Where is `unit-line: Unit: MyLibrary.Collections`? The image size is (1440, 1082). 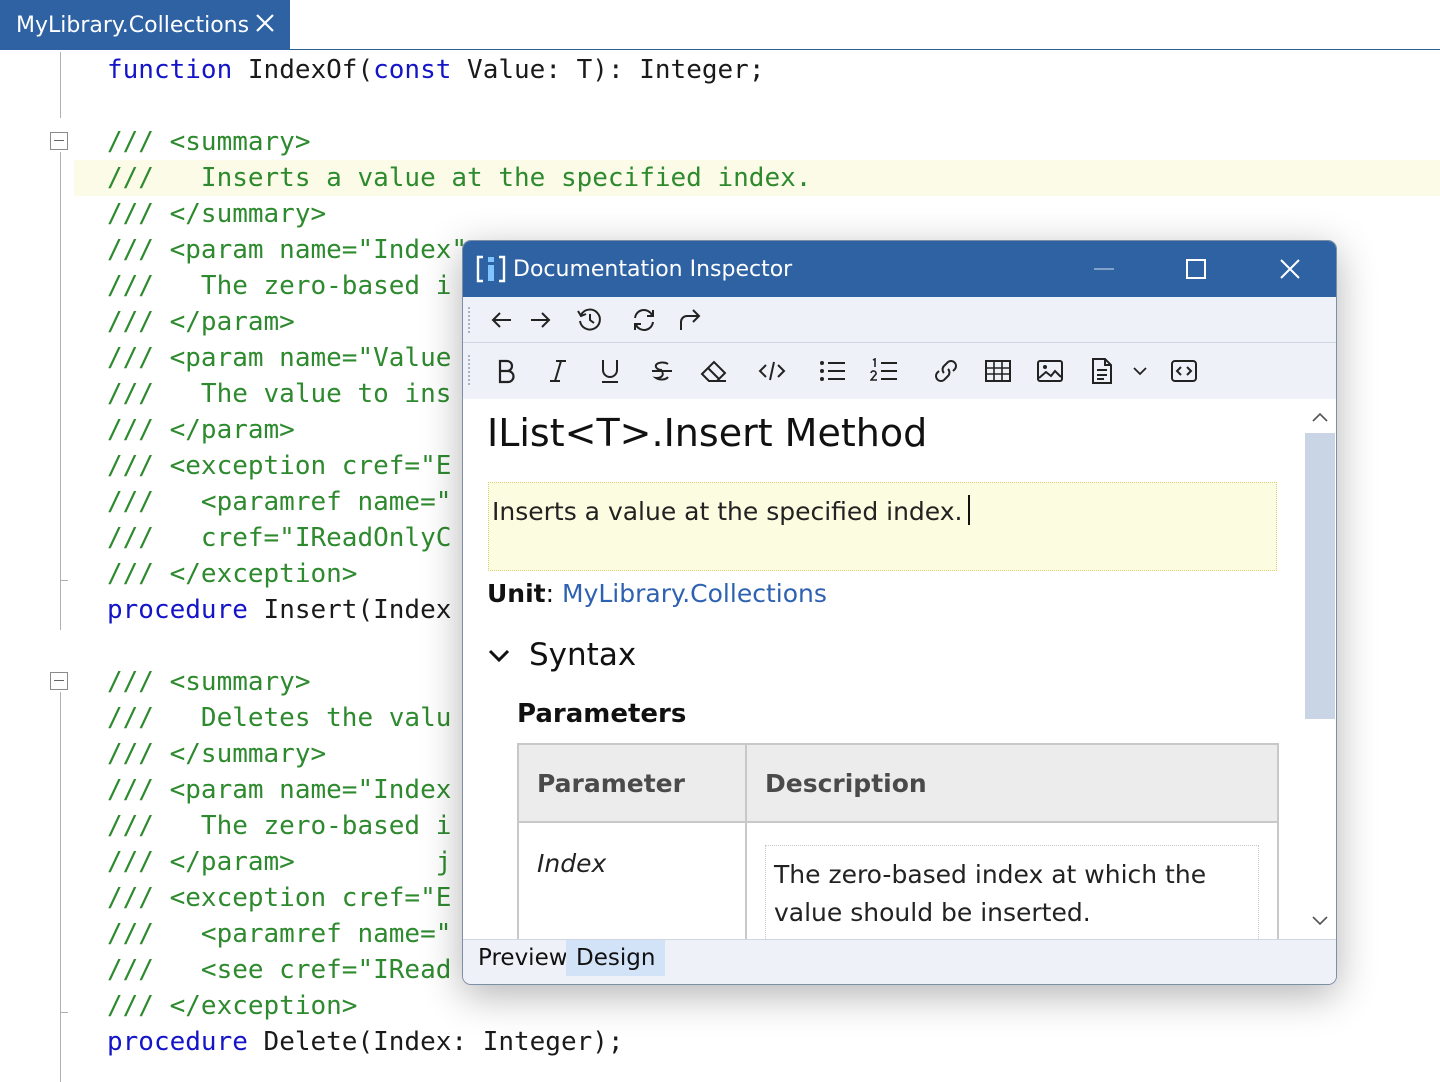
unit-line: Unit: MyLibrary.Collections is located at coordinates (657, 593).